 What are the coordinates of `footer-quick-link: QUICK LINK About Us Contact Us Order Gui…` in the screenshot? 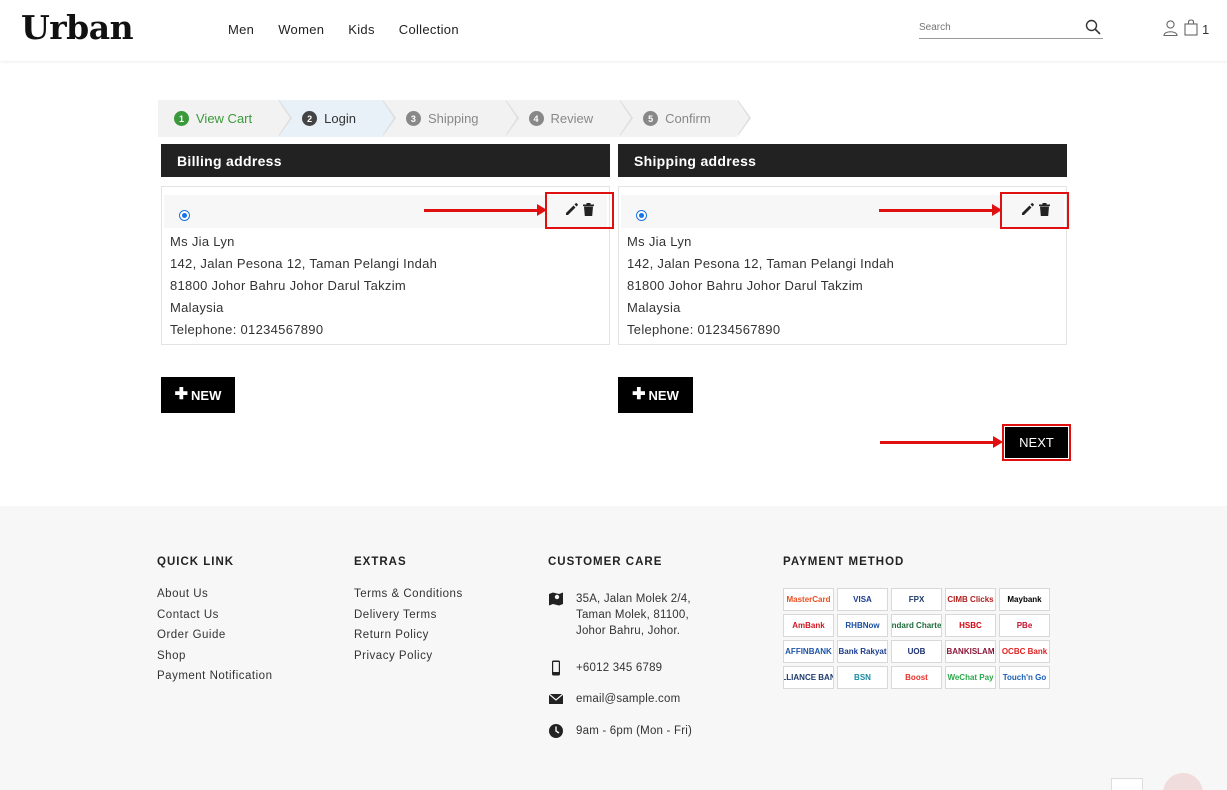 It's located at (214, 623).